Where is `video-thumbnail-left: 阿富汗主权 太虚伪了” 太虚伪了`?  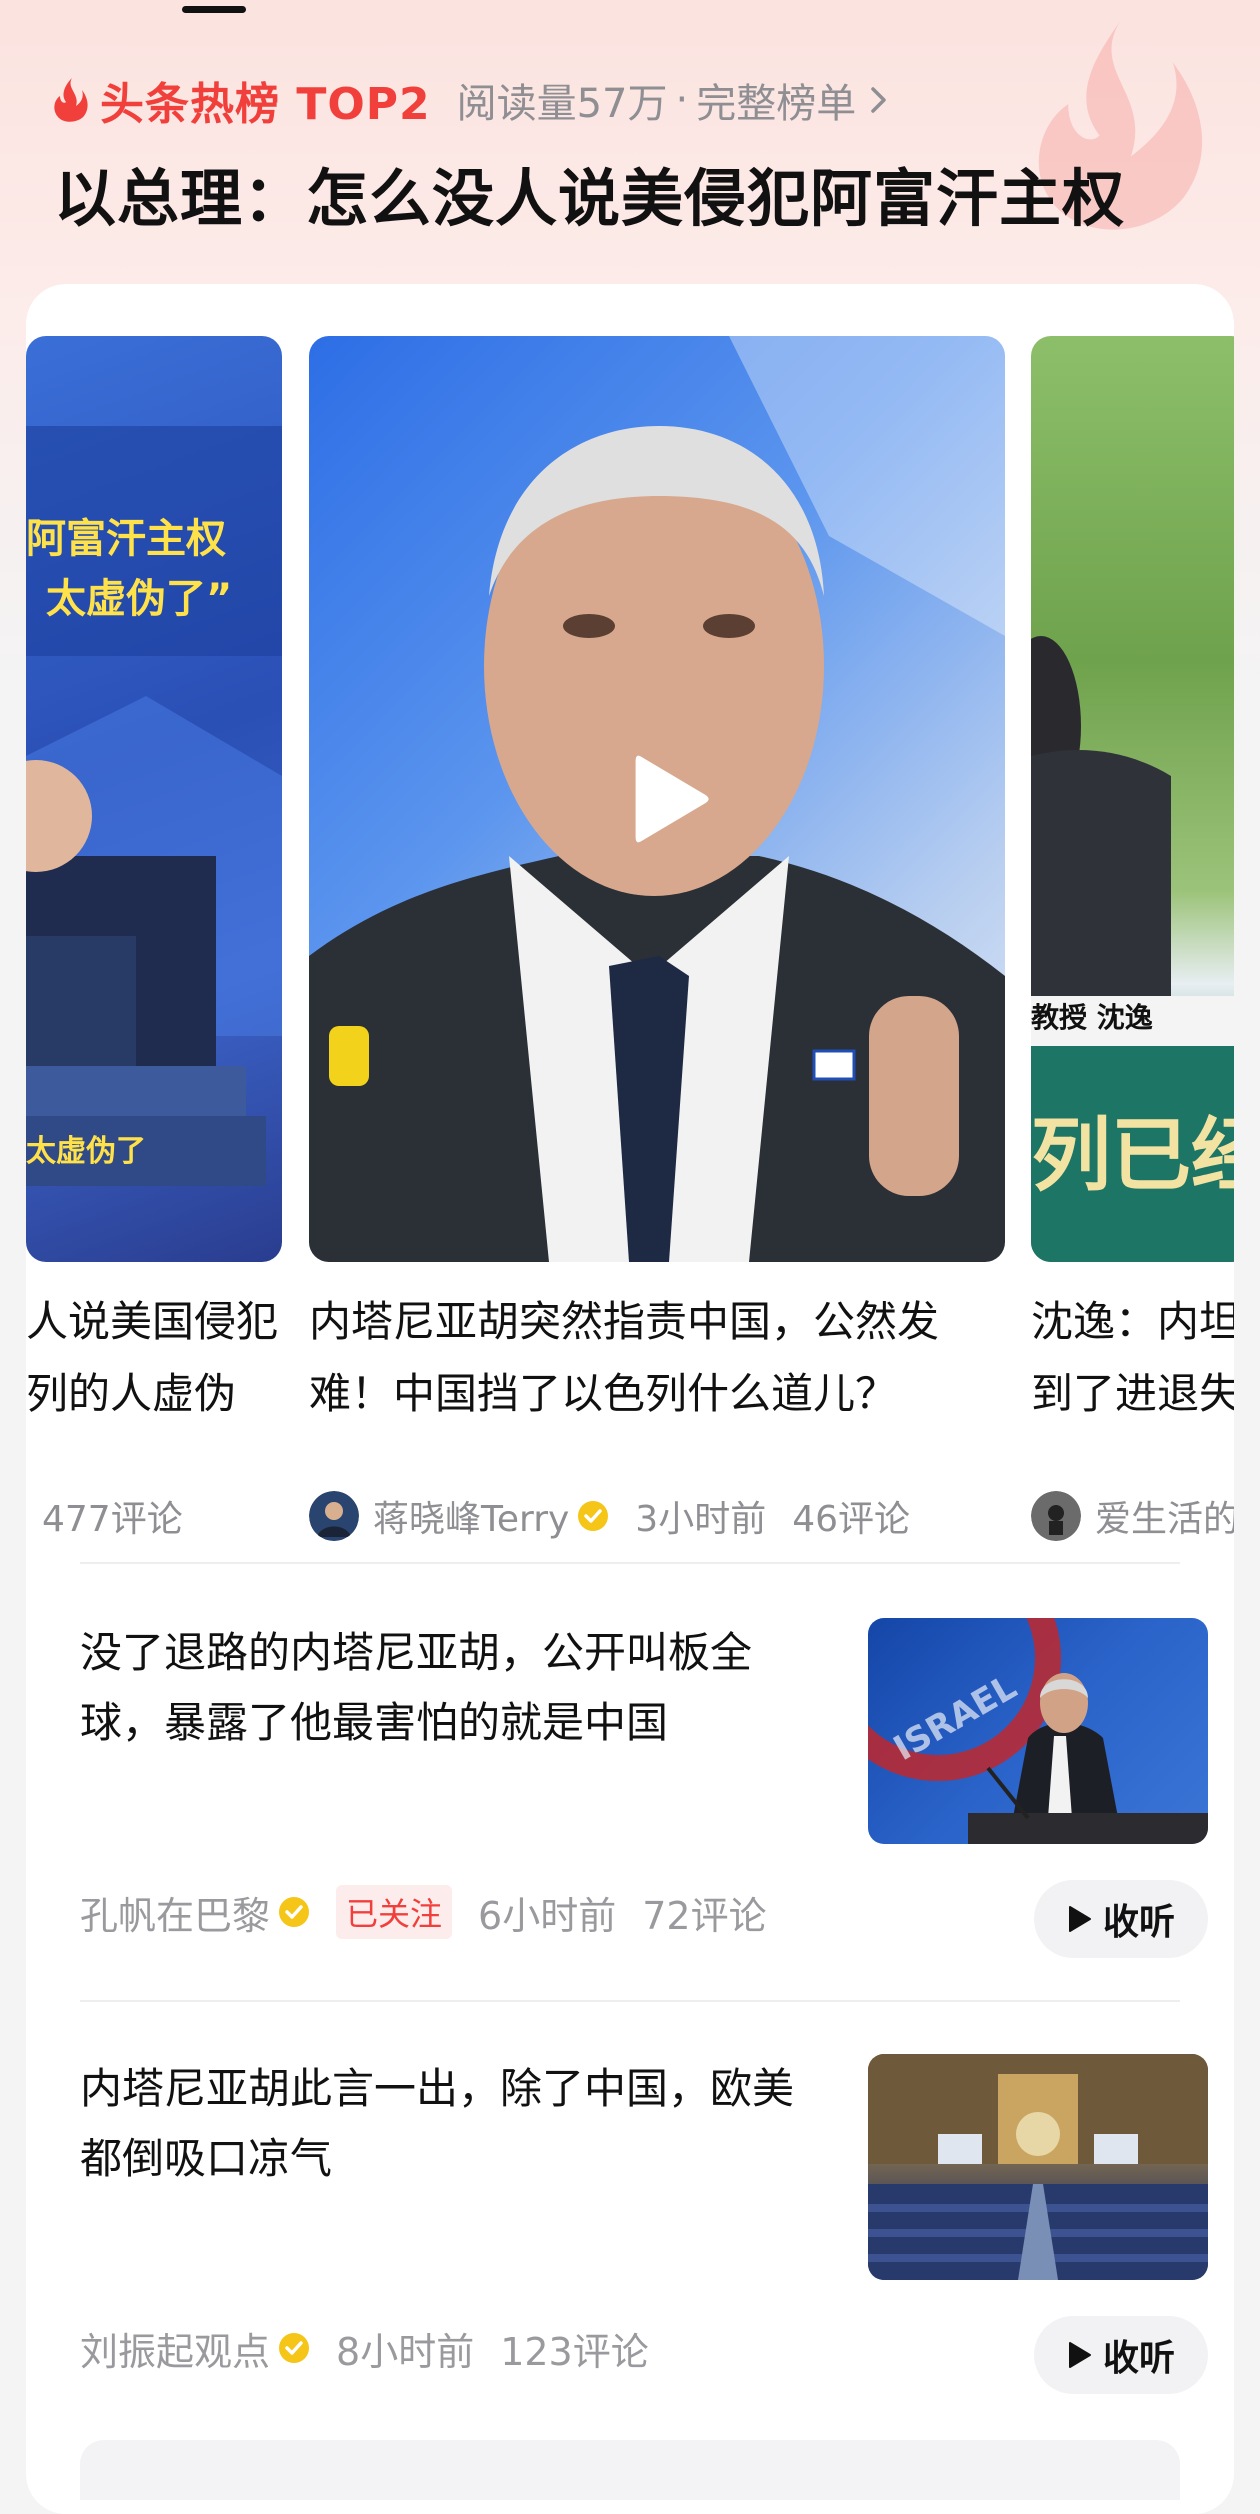
video-thumbnail-left: 阿富汗主权 太虚伪了” 太虚伪了 is located at coordinates (154, 799).